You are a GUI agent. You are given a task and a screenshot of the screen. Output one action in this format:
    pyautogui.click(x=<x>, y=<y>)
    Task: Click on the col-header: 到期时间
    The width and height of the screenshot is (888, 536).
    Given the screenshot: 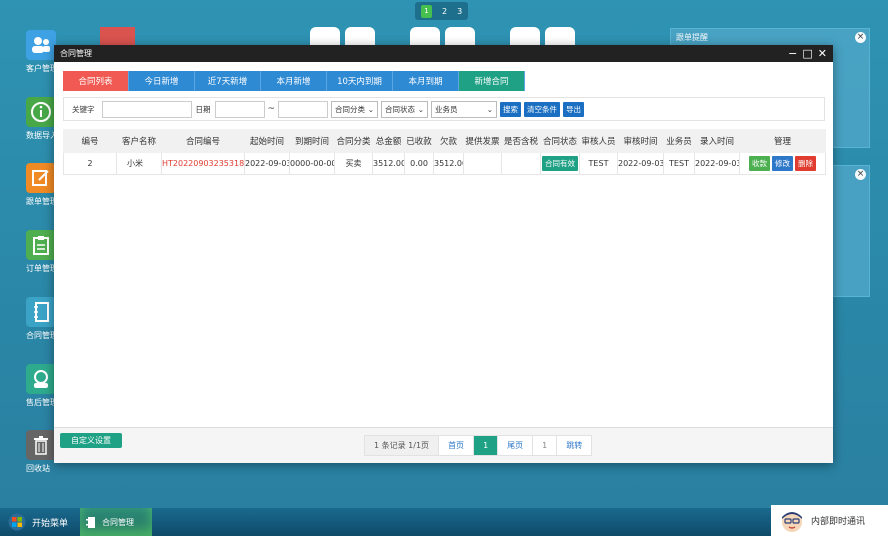 What is the action you would take?
    pyautogui.click(x=312, y=141)
    